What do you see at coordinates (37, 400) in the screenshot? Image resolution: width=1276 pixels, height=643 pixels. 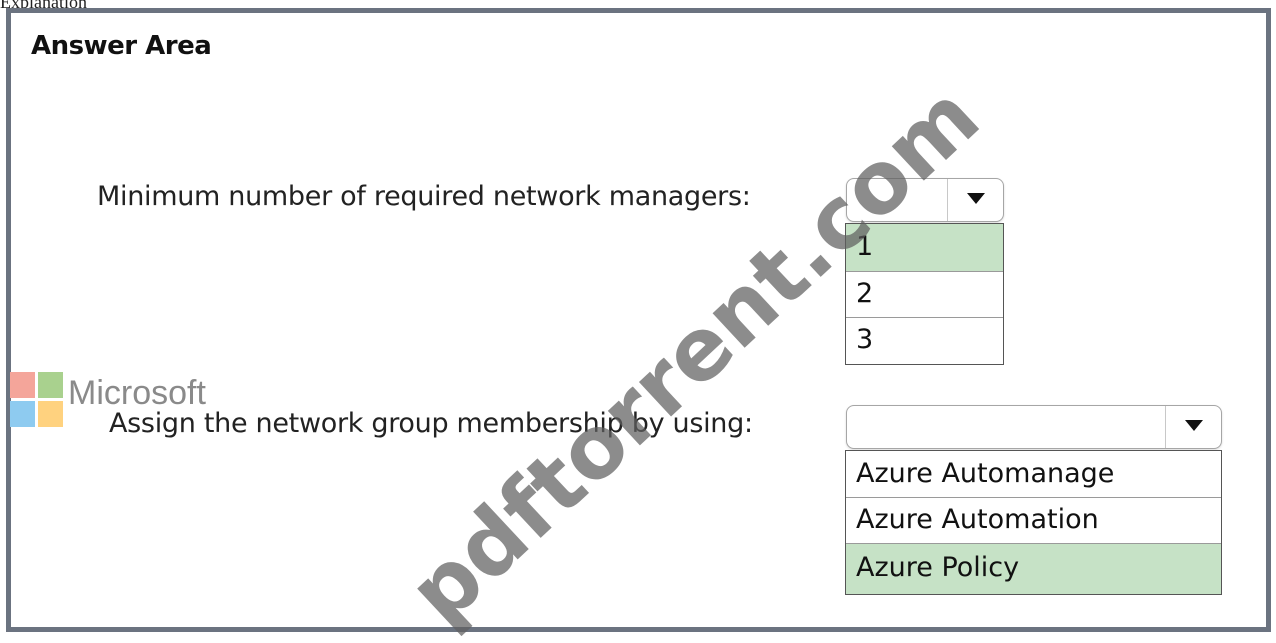 I see `microsoft-logo` at bounding box center [37, 400].